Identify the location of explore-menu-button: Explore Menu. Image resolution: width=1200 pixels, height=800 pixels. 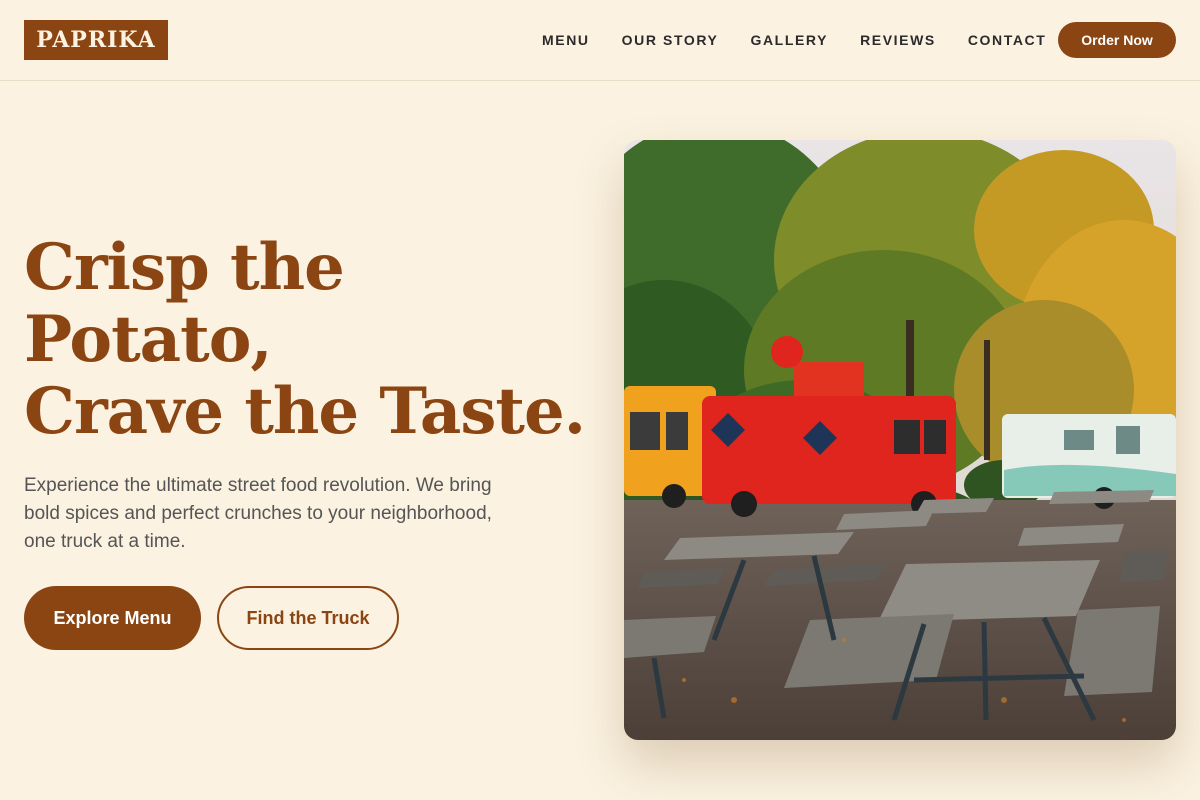
(112, 618).